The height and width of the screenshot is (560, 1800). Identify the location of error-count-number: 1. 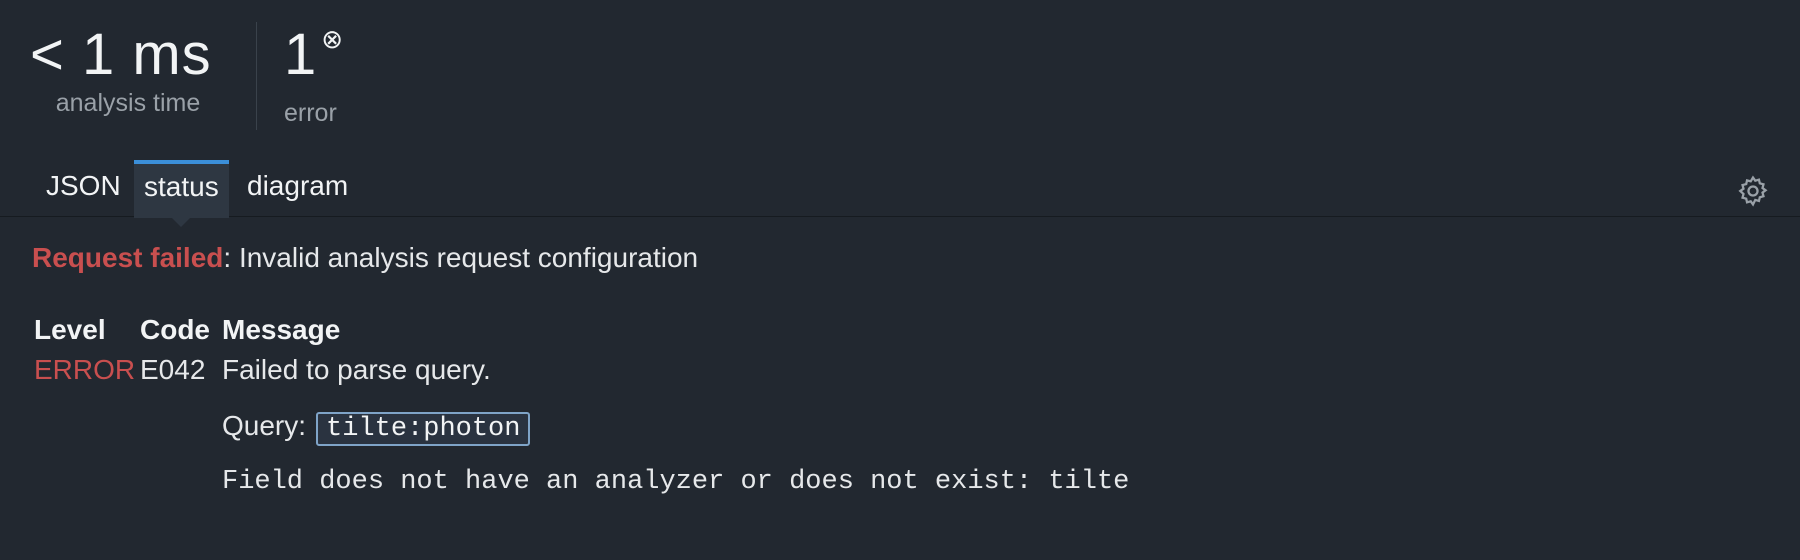
(301, 54).